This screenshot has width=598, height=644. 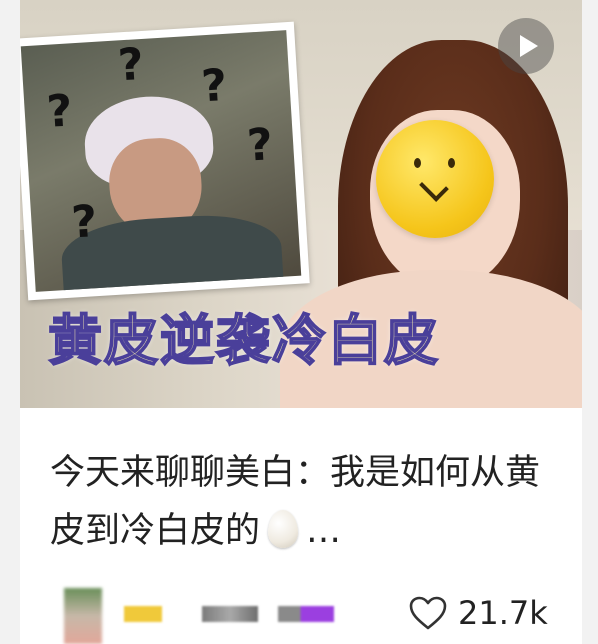 What do you see at coordinates (283, 529) in the screenshot?
I see `egg-icon` at bounding box center [283, 529].